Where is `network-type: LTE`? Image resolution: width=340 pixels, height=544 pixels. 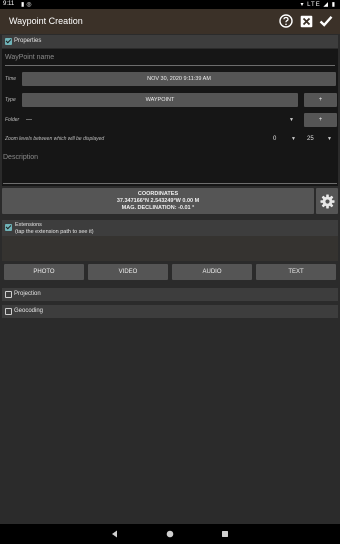 network-type: LTE is located at coordinates (314, 5).